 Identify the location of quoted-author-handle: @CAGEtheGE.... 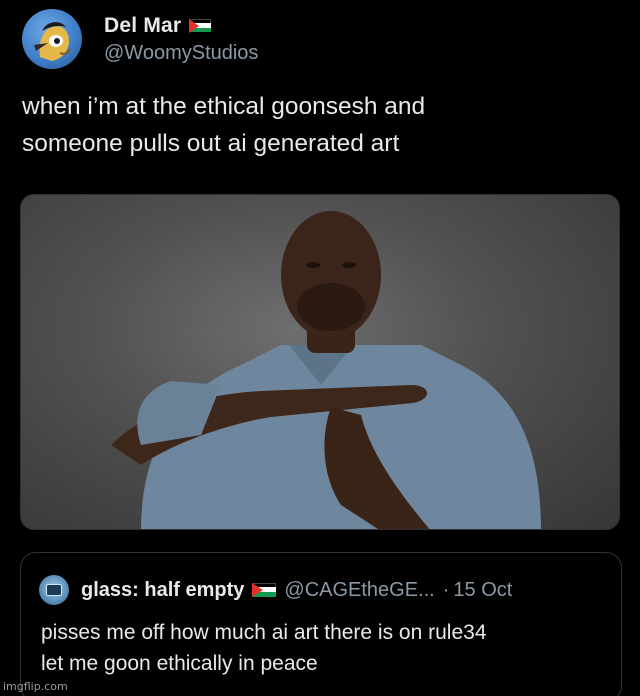
(359, 590).